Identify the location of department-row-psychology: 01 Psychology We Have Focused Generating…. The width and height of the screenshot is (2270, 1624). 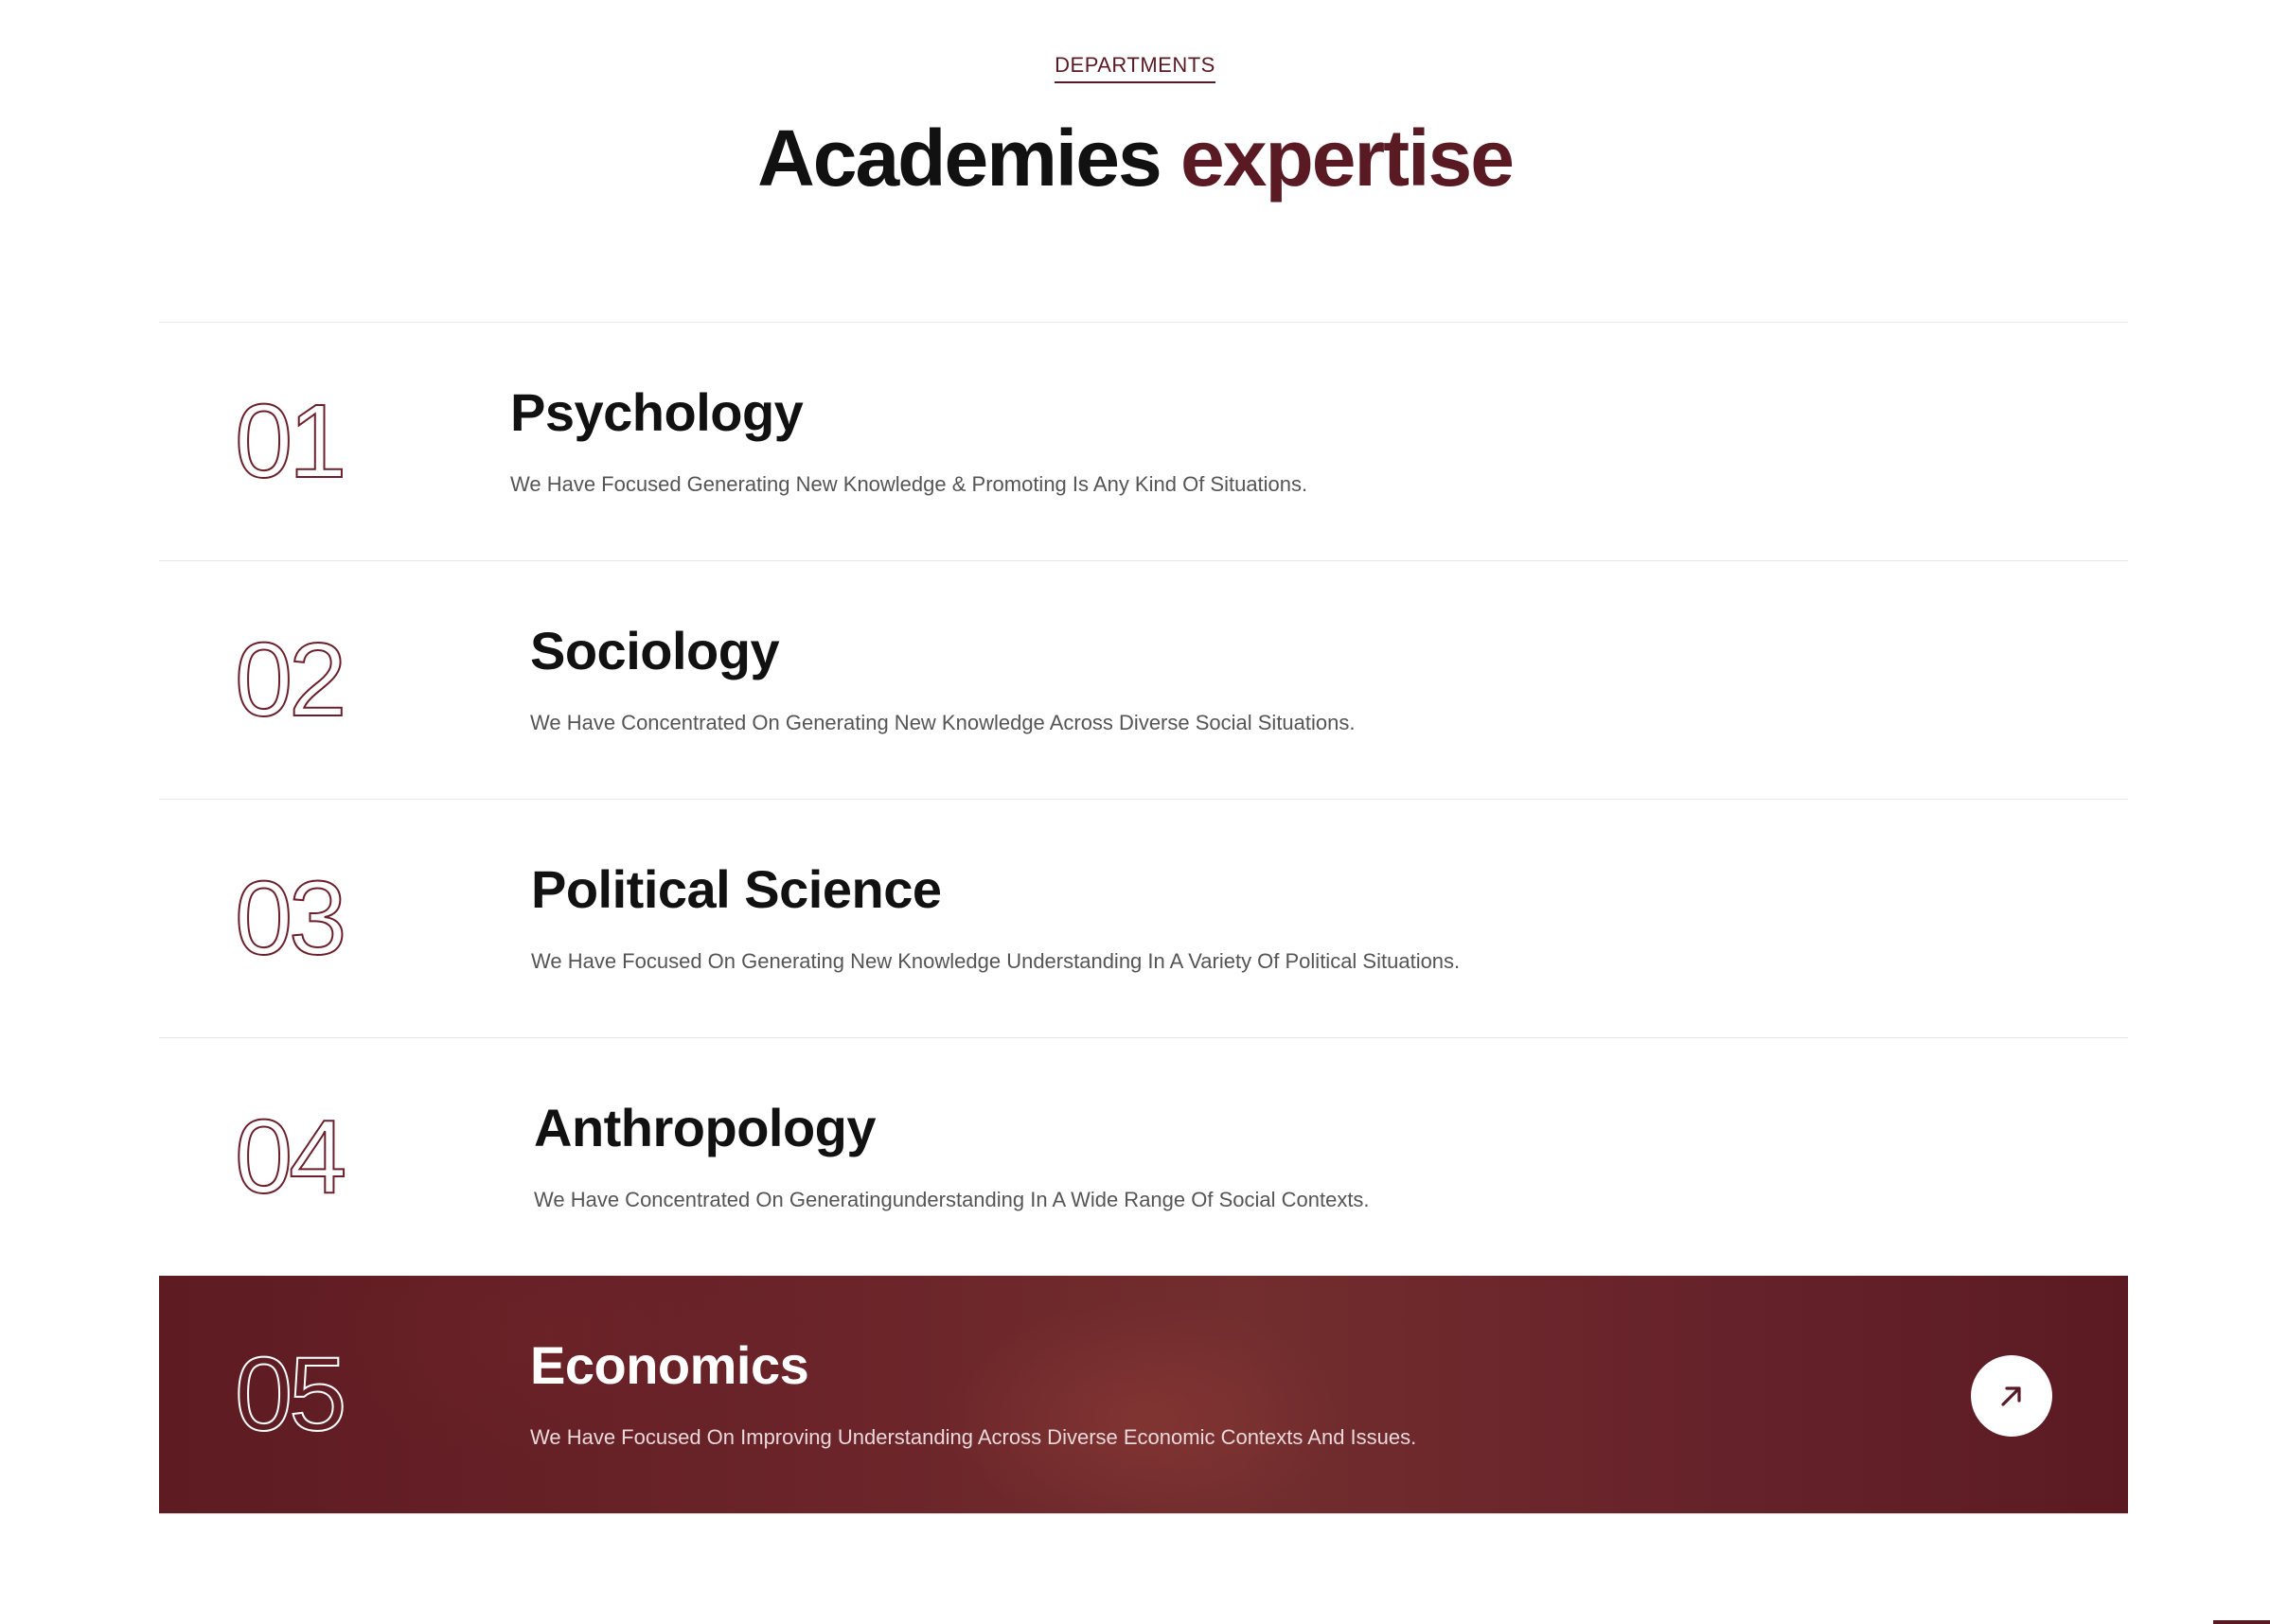
(1143, 441).